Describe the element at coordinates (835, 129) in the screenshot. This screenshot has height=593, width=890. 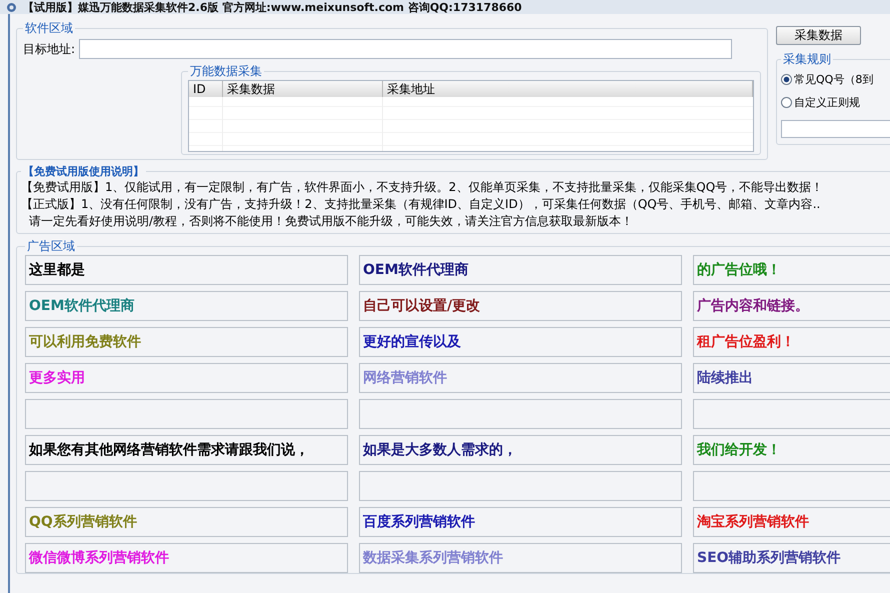
I see `regex-field` at that location.